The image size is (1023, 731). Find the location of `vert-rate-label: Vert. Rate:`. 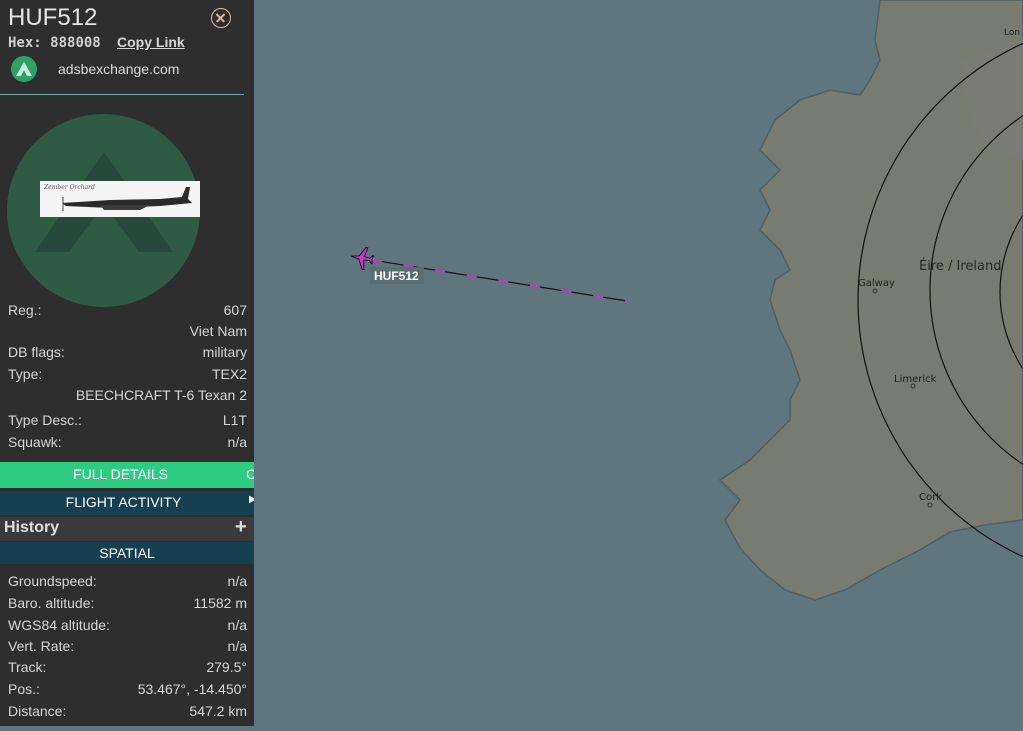

vert-rate-label: Vert. Rate: is located at coordinates (41, 646).